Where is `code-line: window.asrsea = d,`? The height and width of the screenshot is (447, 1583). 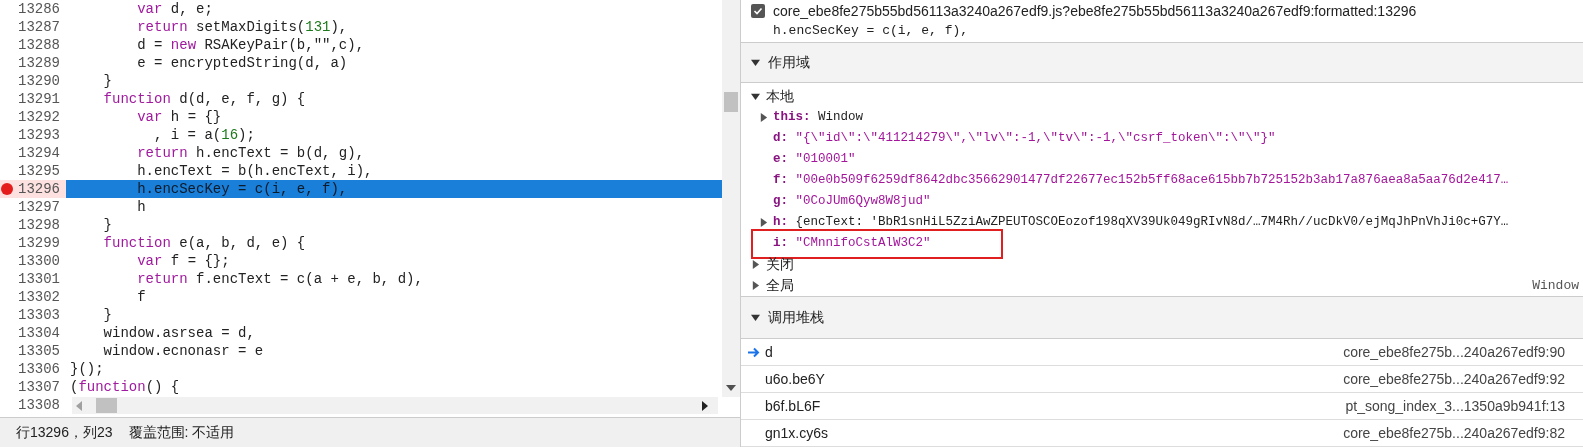 code-line: window.asrsea = d, is located at coordinates (178, 333).